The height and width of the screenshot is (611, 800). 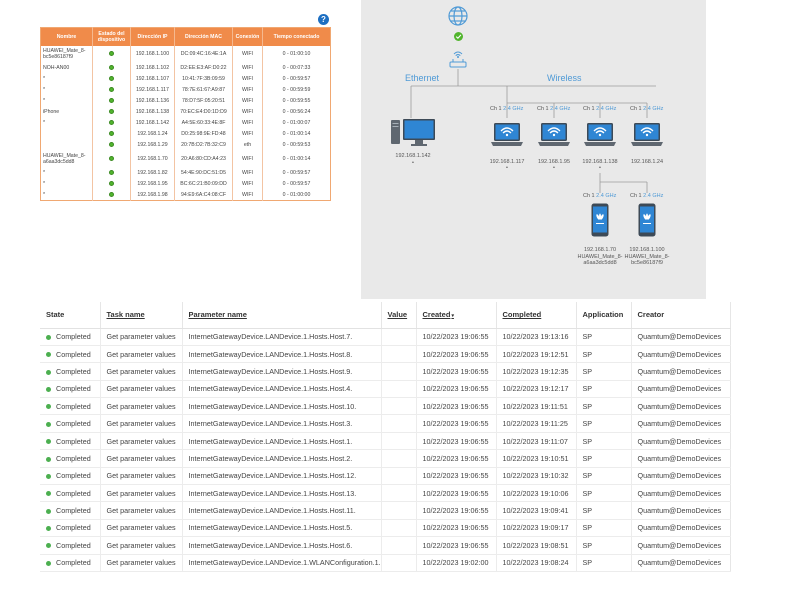 I want to click on device-ip: 192.168.1.95, so click(x=152, y=184).